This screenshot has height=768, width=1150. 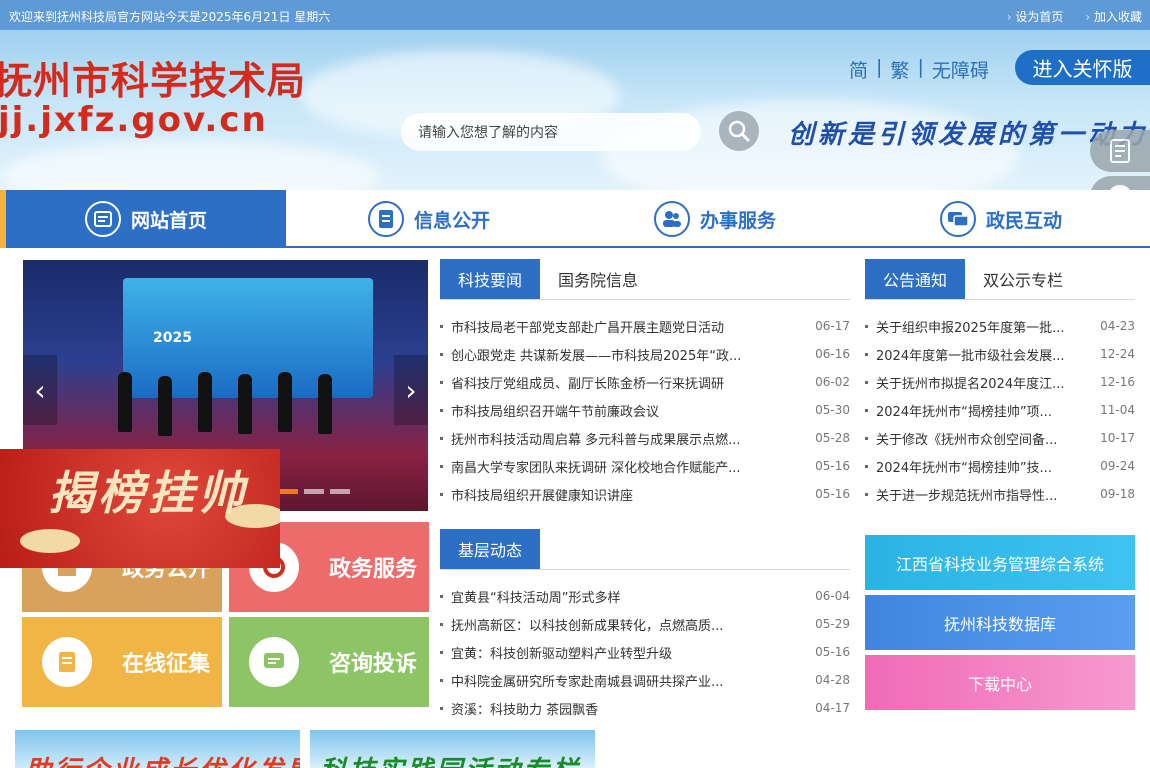 I want to click on nav-info-disclosure: 信息公开, so click(x=429, y=219).